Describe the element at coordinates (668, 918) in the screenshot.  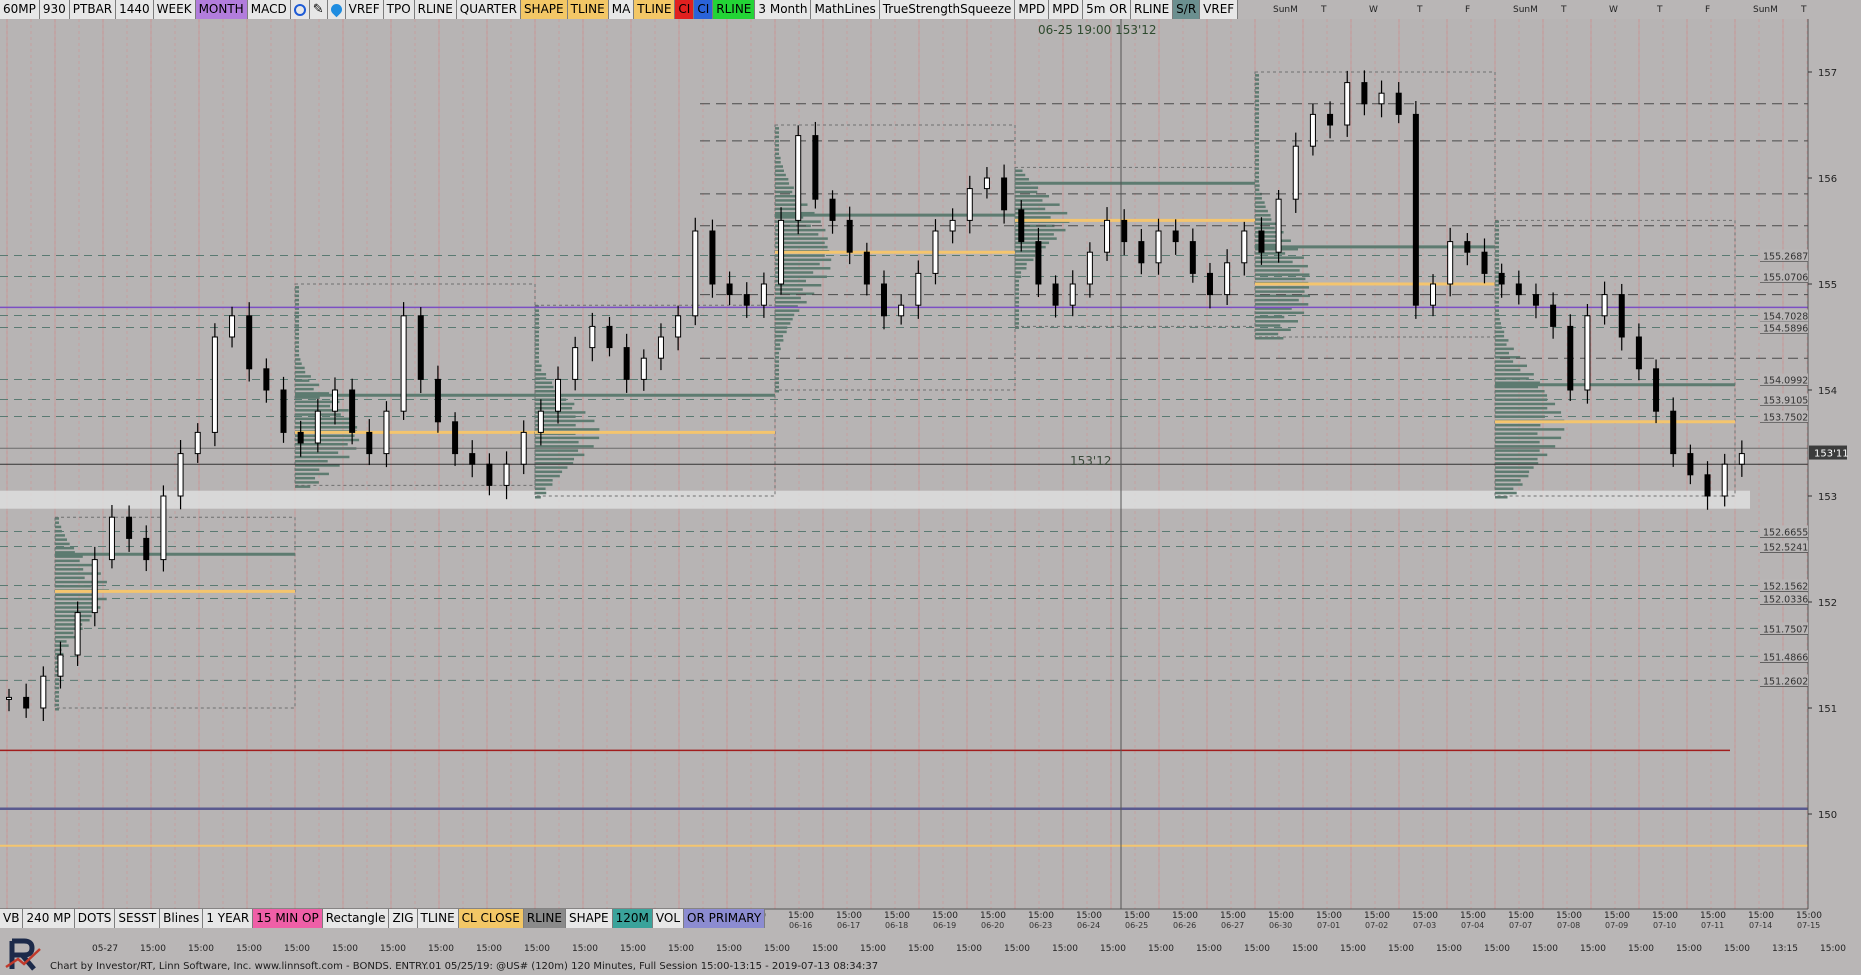
I see `bottom-toolbar-button-14: VOL` at that location.